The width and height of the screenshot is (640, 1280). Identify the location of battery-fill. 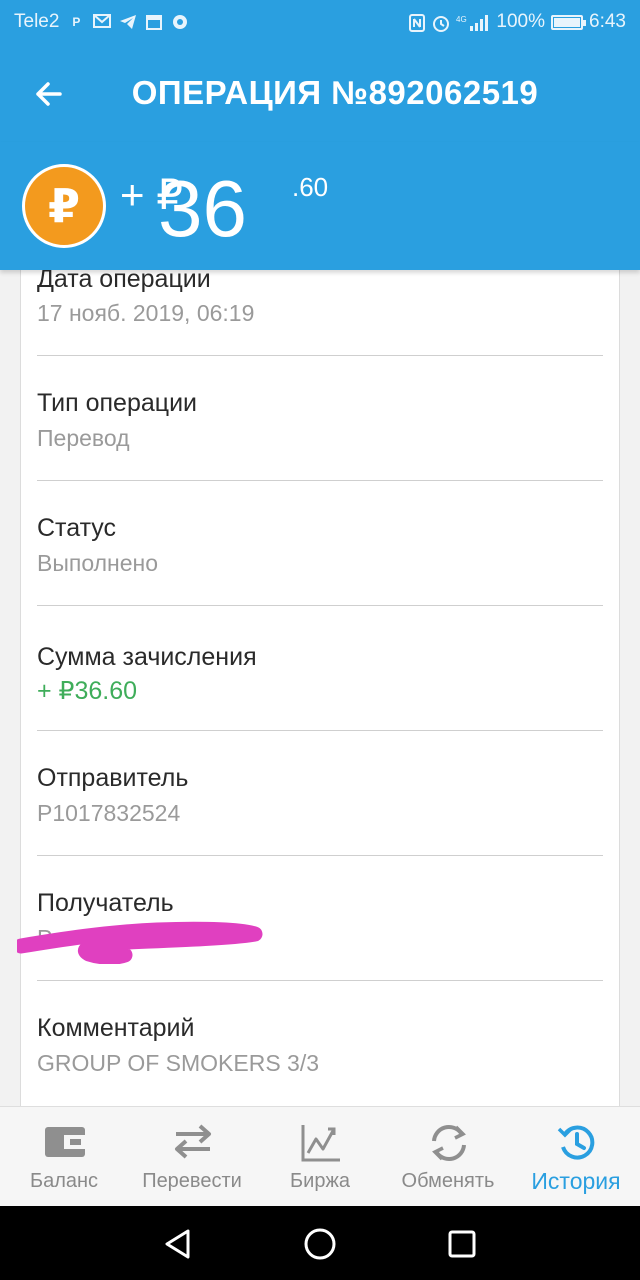
(567, 22).